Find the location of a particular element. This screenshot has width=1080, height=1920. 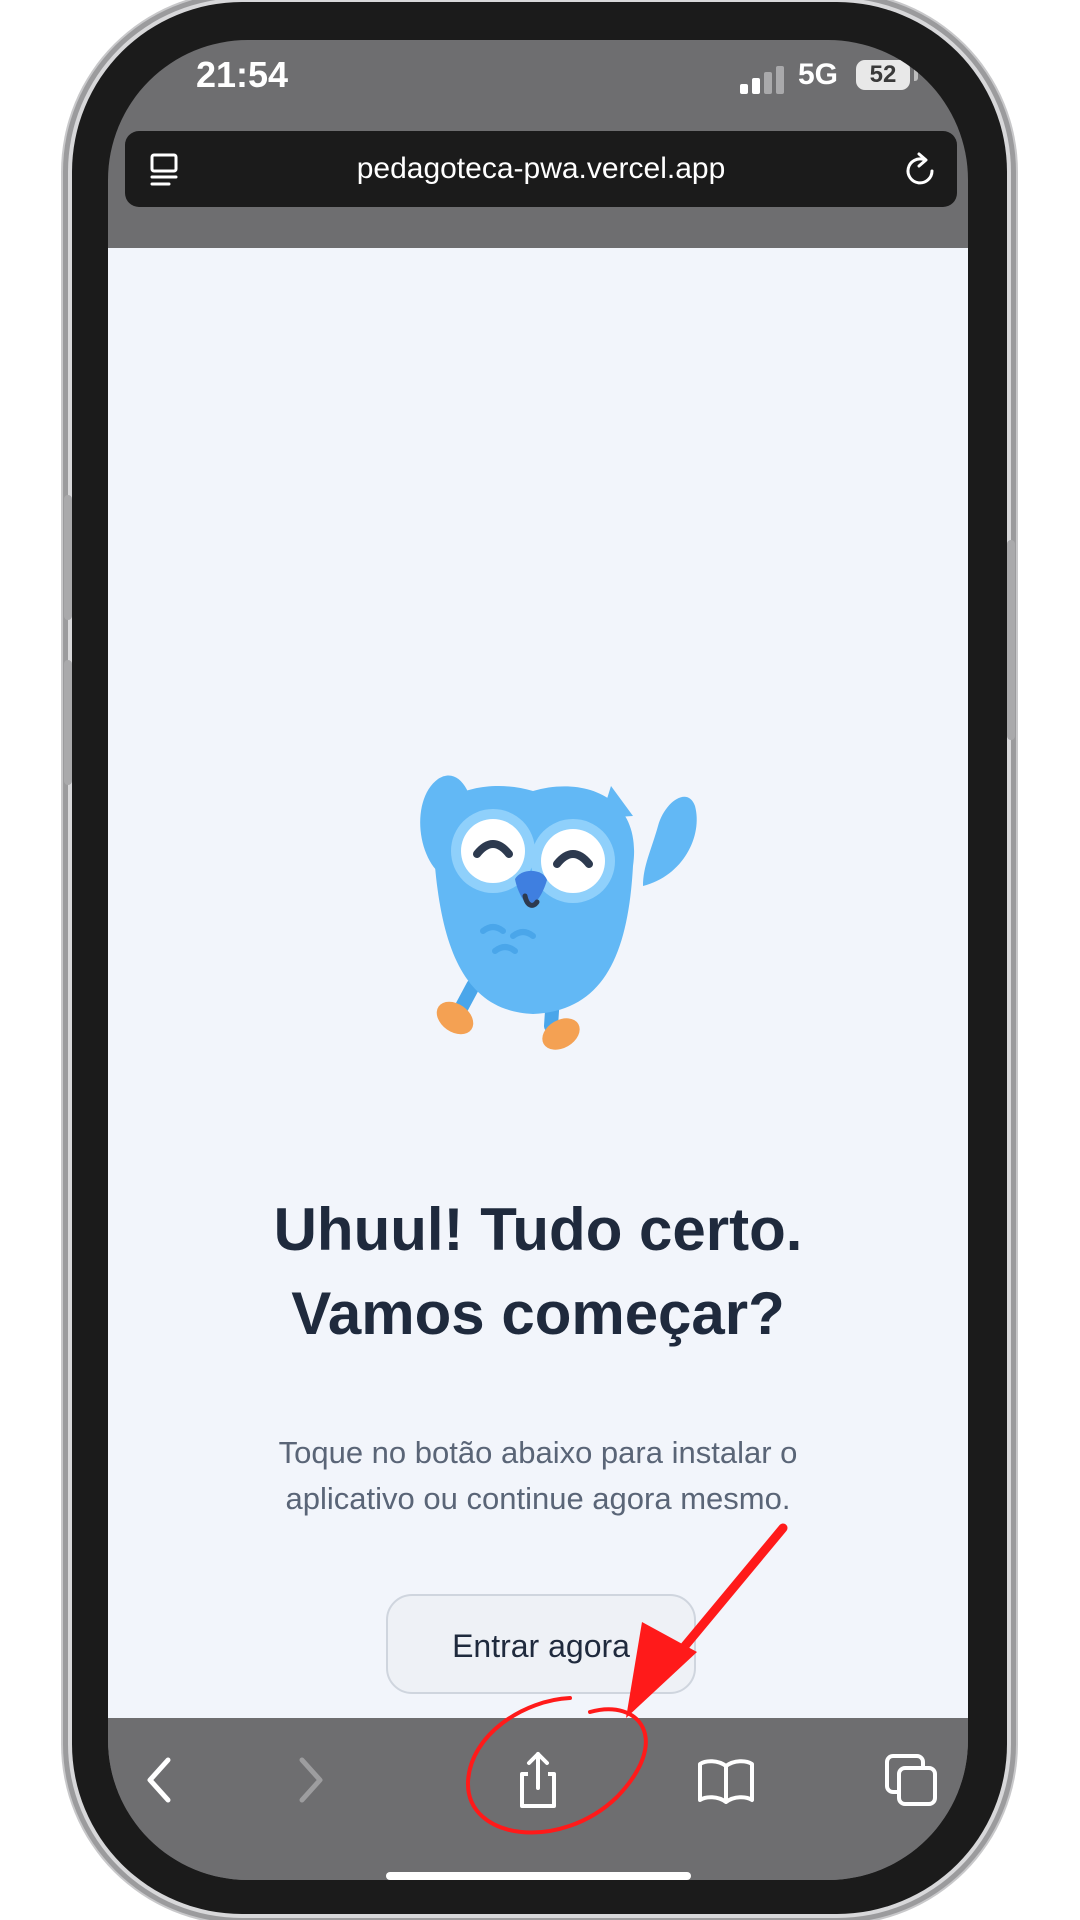

network-label: 5G is located at coordinates (818, 74).